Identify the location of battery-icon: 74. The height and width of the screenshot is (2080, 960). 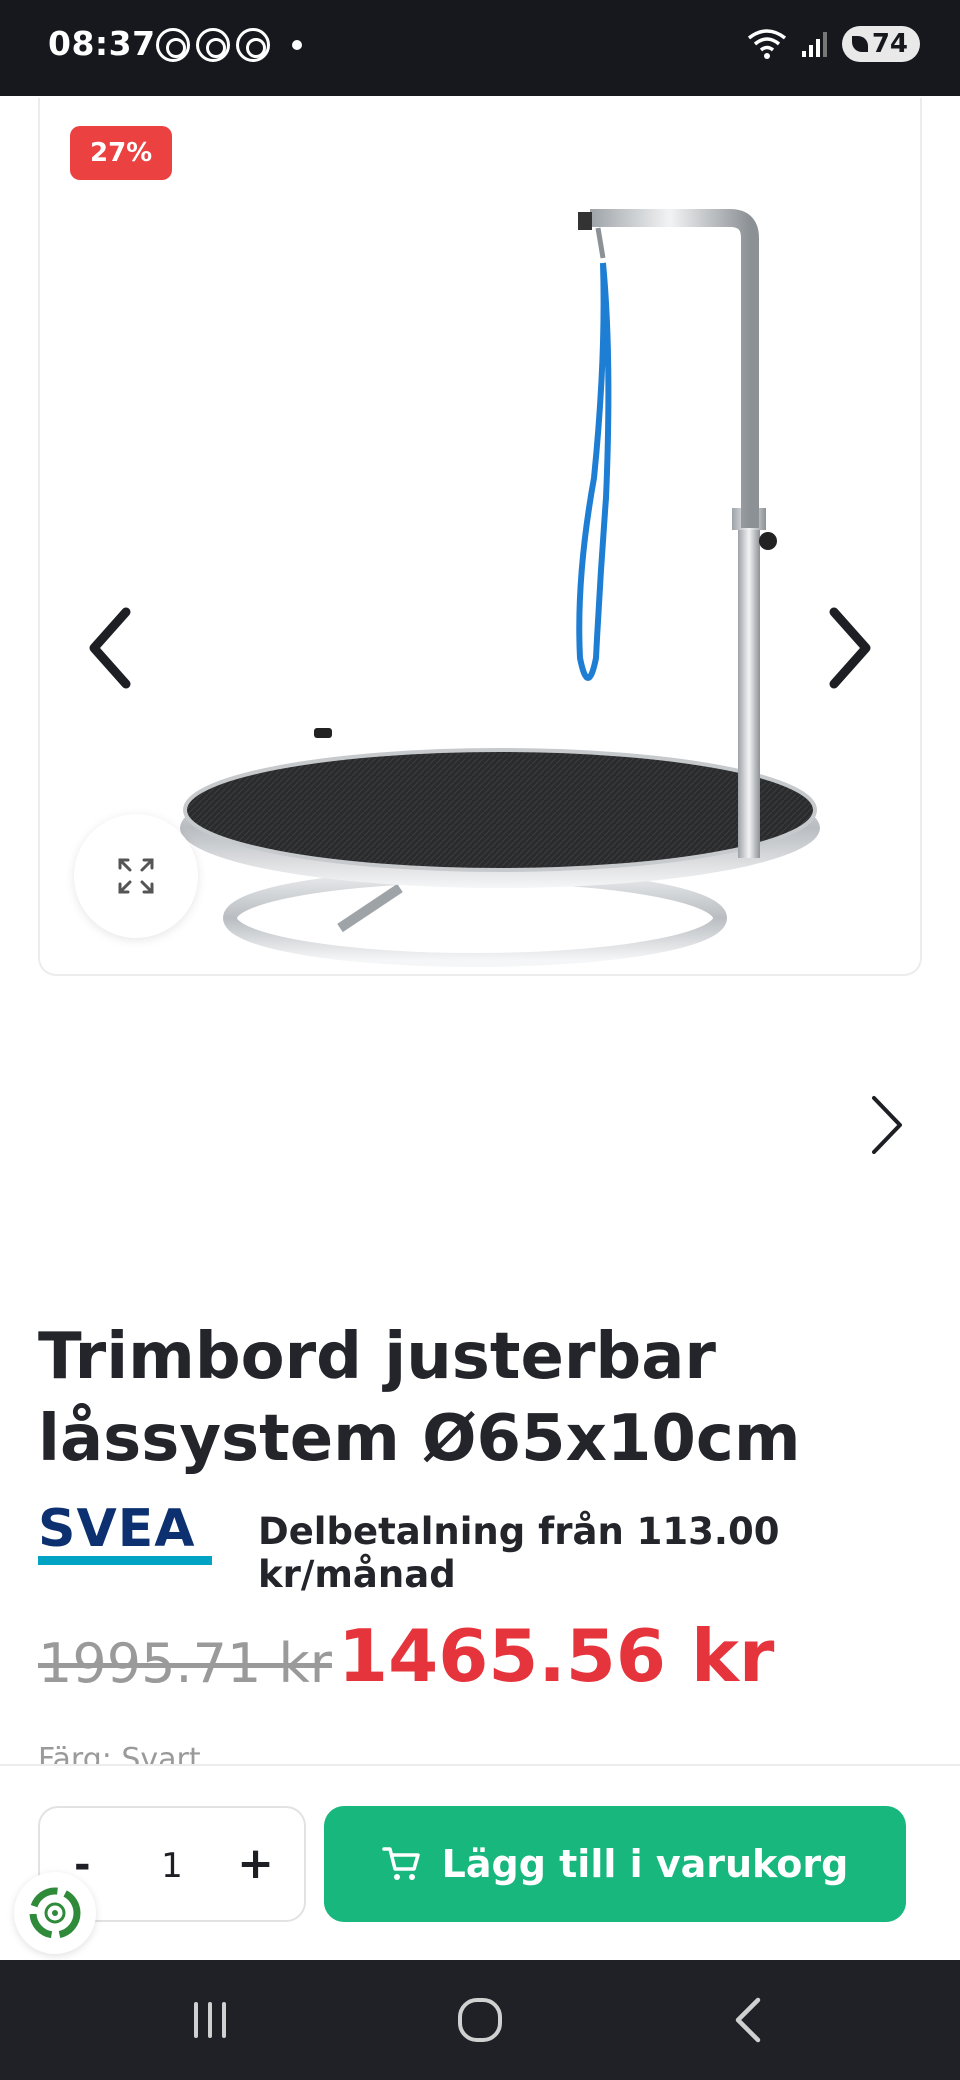
(880, 44).